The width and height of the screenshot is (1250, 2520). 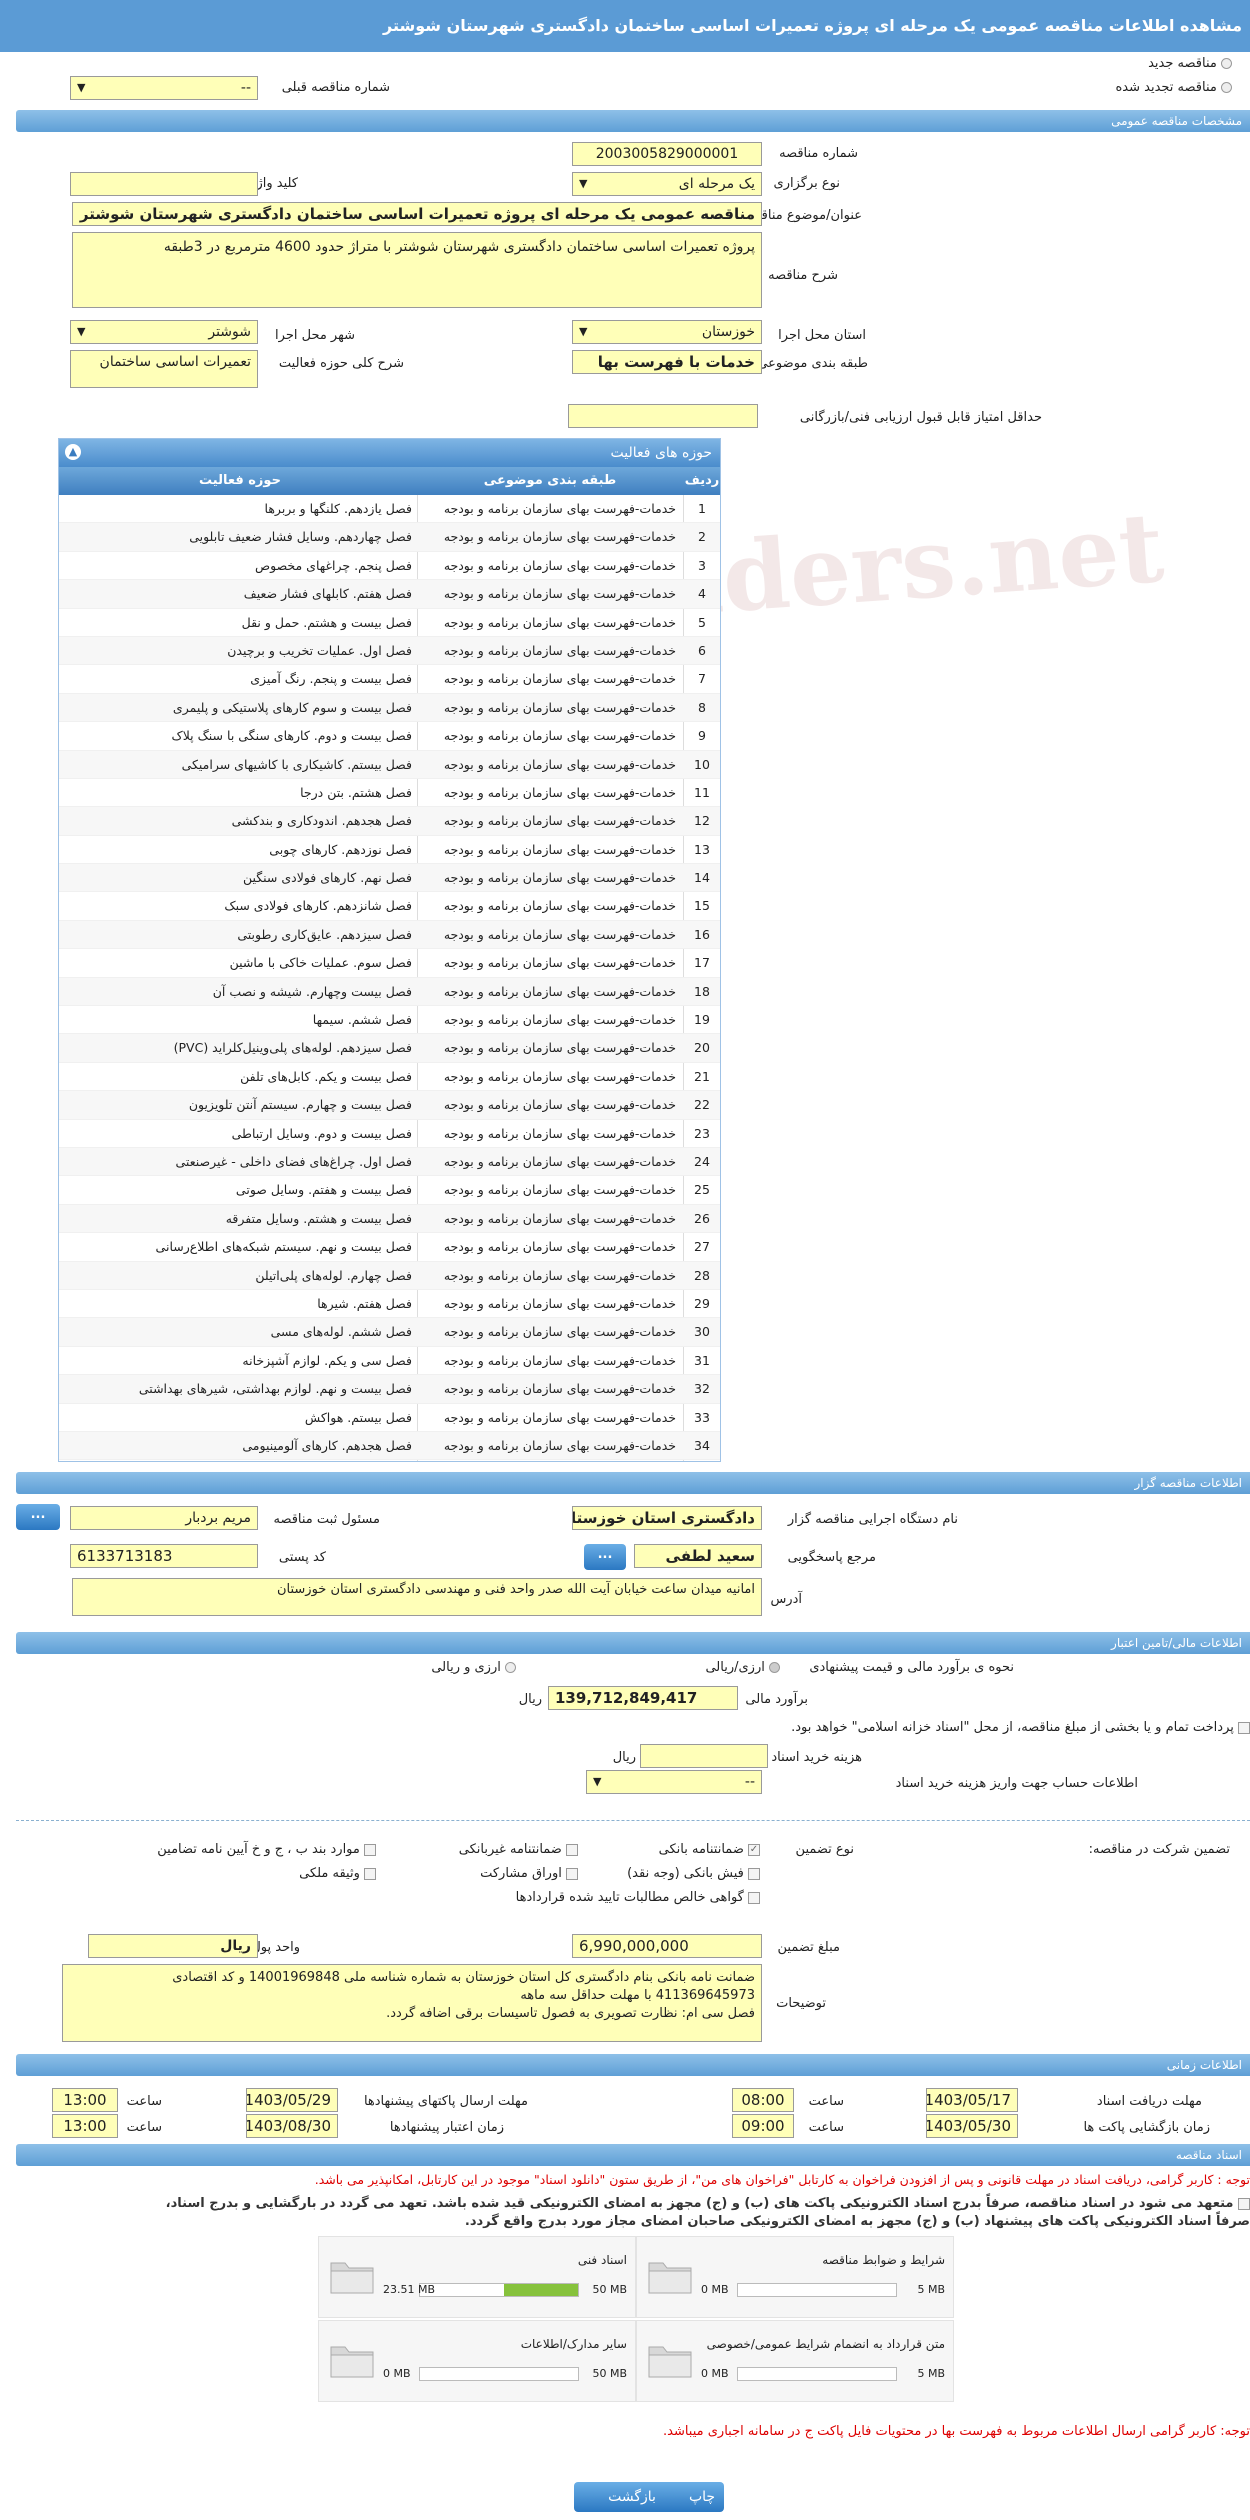 What do you see at coordinates (266, 1849) in the screenshot?
I see `guarantee-opt-clauses: موارد بند ب ، ج و خ آیین نامه تضامین` at bounding box center [266, 1849].